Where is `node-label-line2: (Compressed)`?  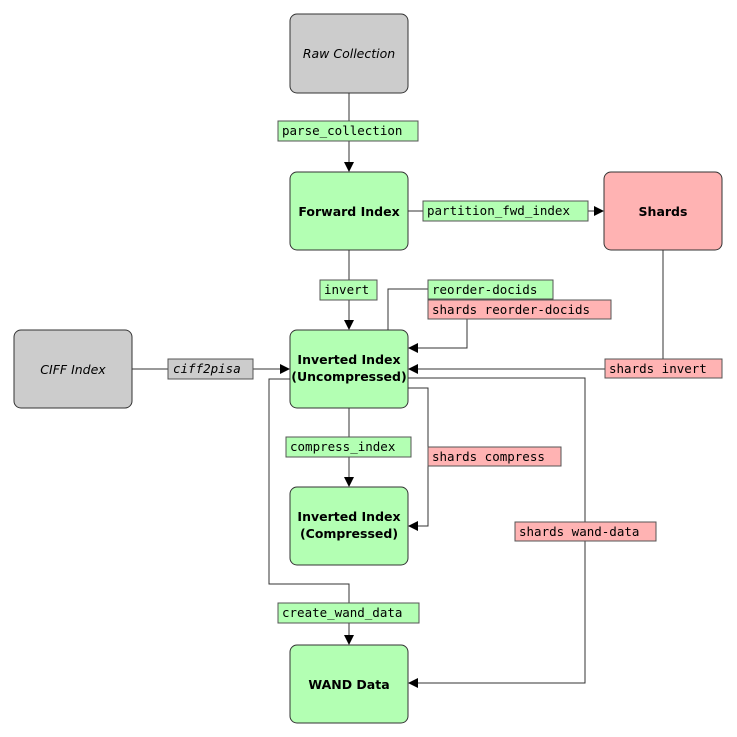
node-label-line2: (Compressed) is located at coordinates (349, 533).